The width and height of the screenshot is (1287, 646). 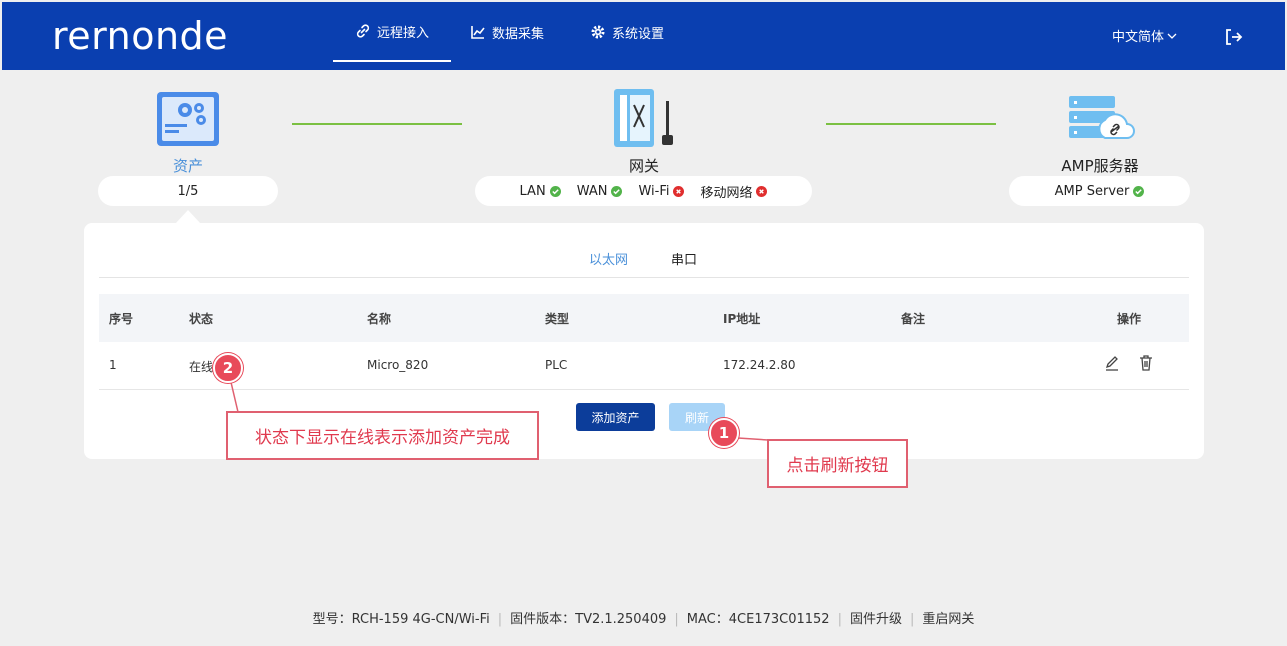 What do you see at coordinates (661, 191) in the screenshot?
I see `status-wifi: Wi-Fi` at bounding box center [661, 191].